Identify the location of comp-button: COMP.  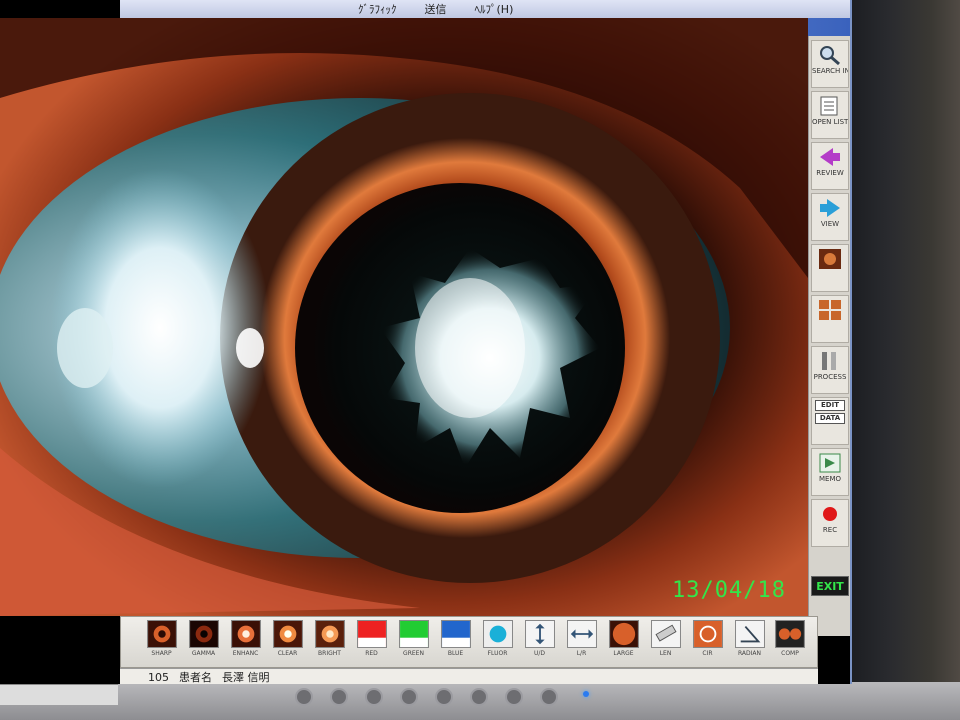
(790, 641).